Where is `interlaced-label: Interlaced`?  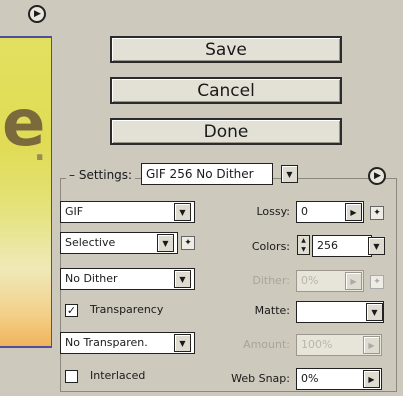
interlaced-label: Interlaced is located at coordinates (118, 375).